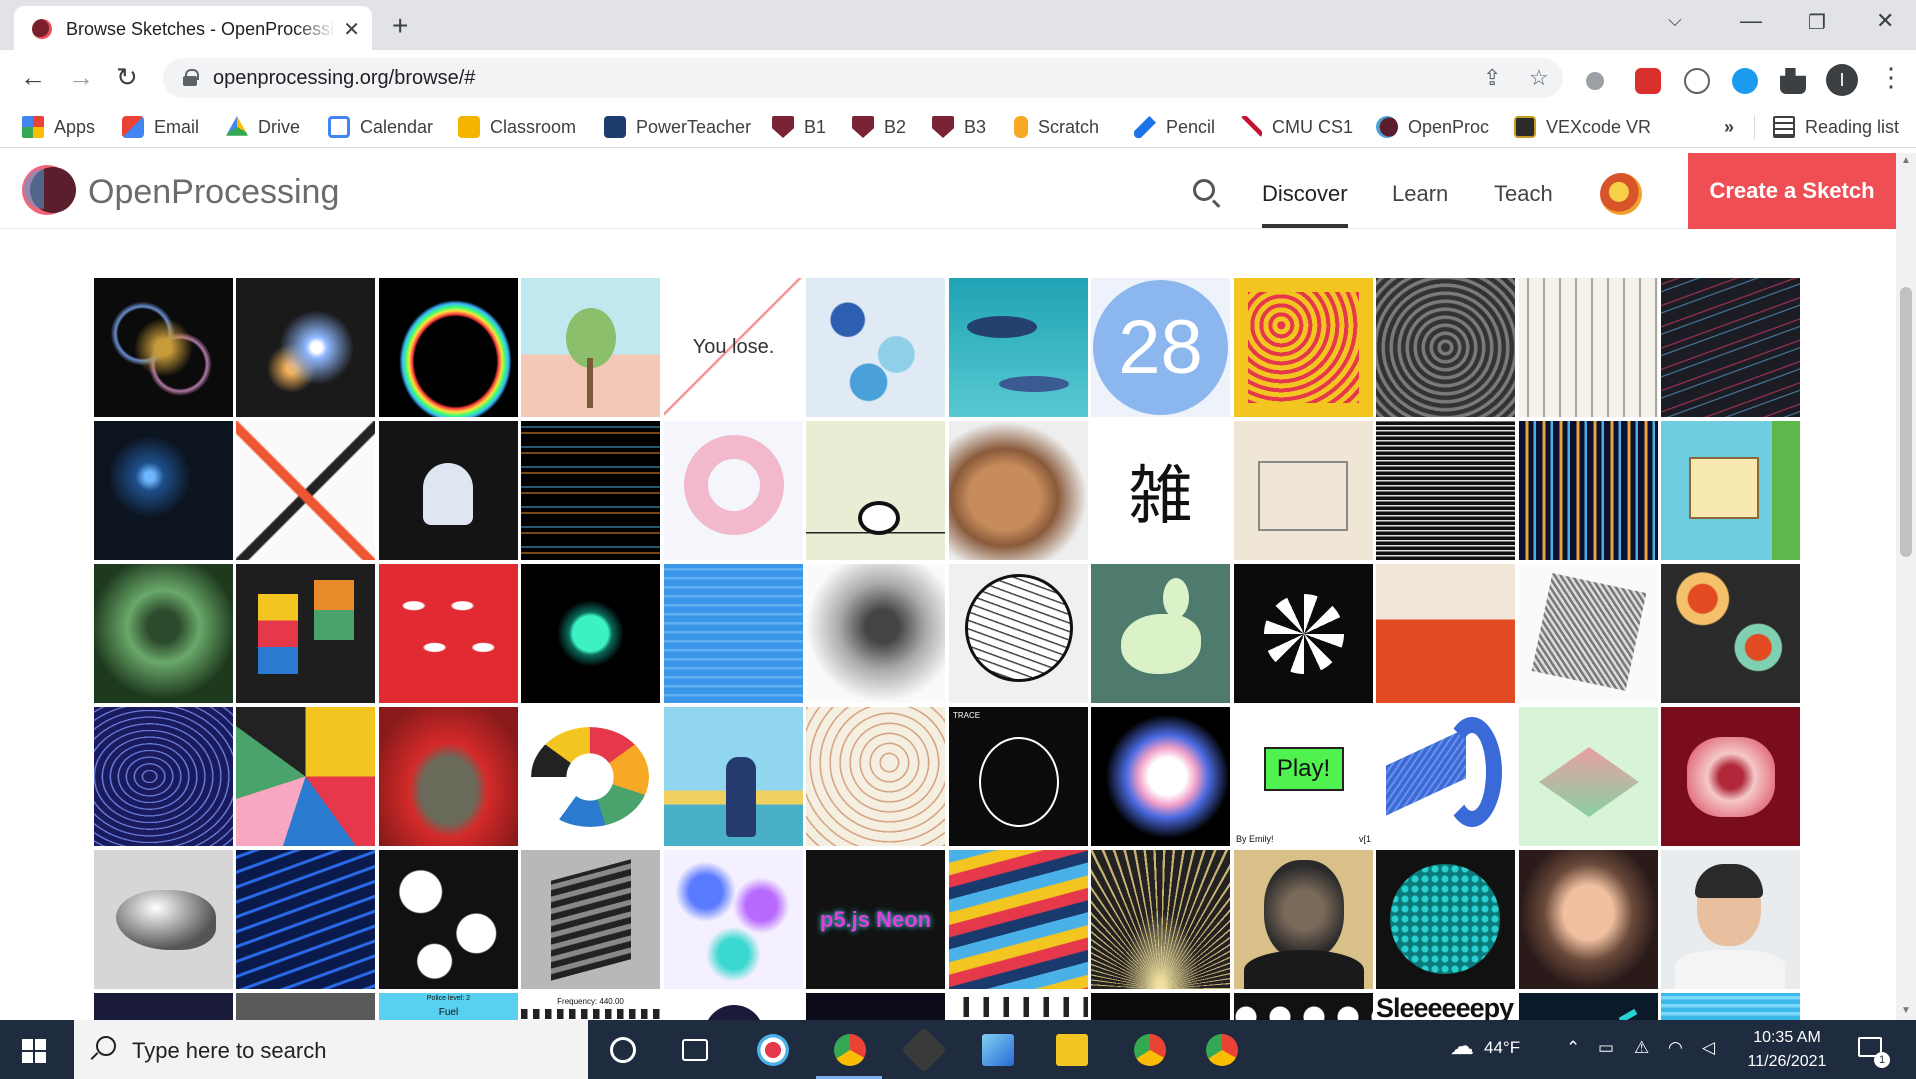 The image size is (1916, 1079). I want to click on url-text: openprocessing.org/browse/#, so click(344, 78).